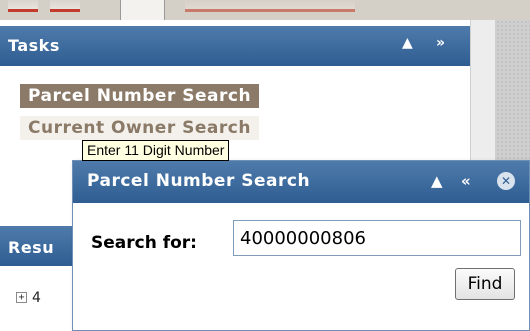 This screenshot has height=331, width=530. What do you see at coordinates (140, 96) in the screenshot?
I see `task-parcel-number-search: Parcel Number Search` at bounding box center [140, 96].